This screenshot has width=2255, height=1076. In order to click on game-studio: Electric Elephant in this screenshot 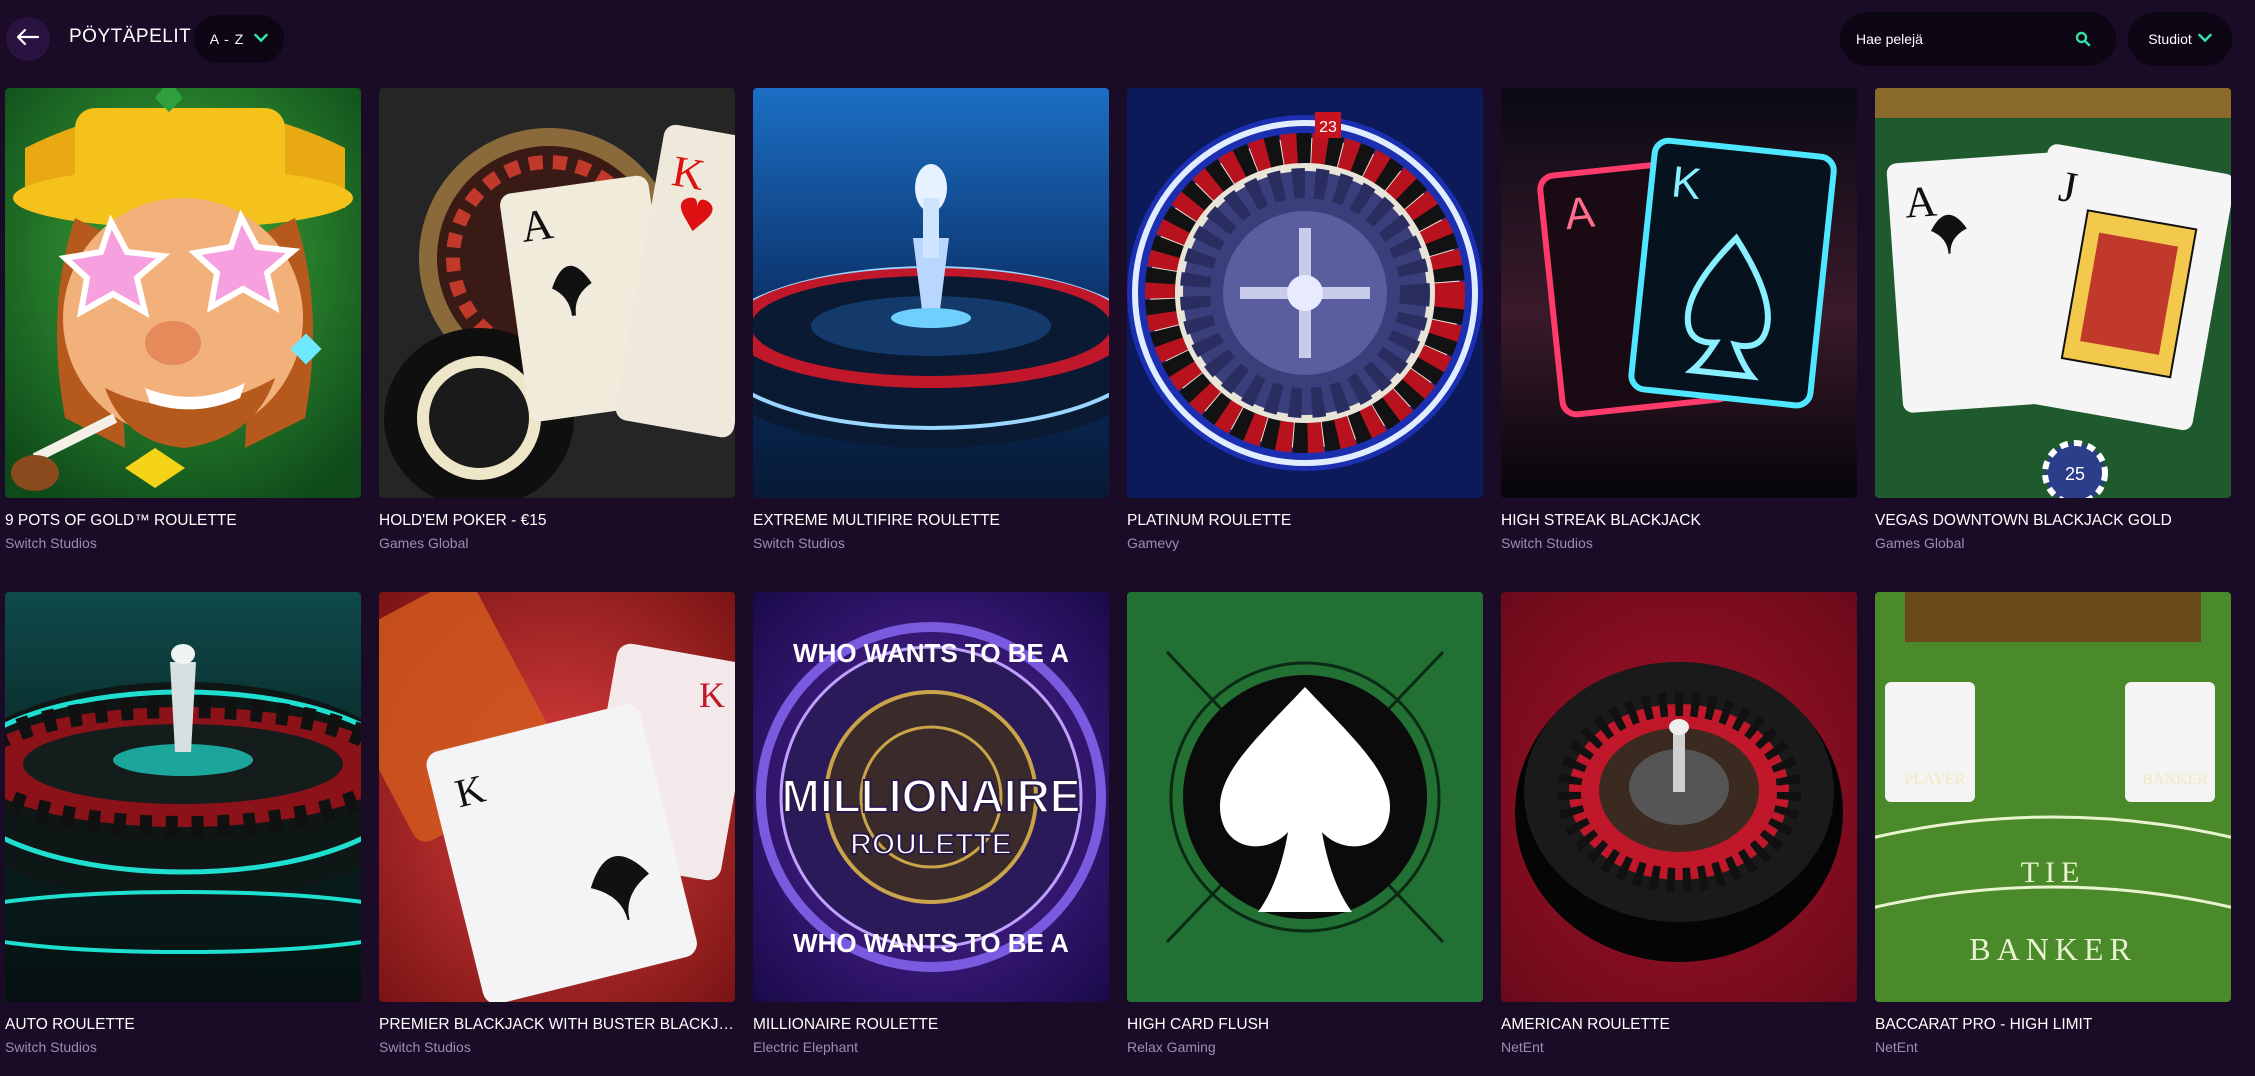, I will do `click(806, 1047)`.